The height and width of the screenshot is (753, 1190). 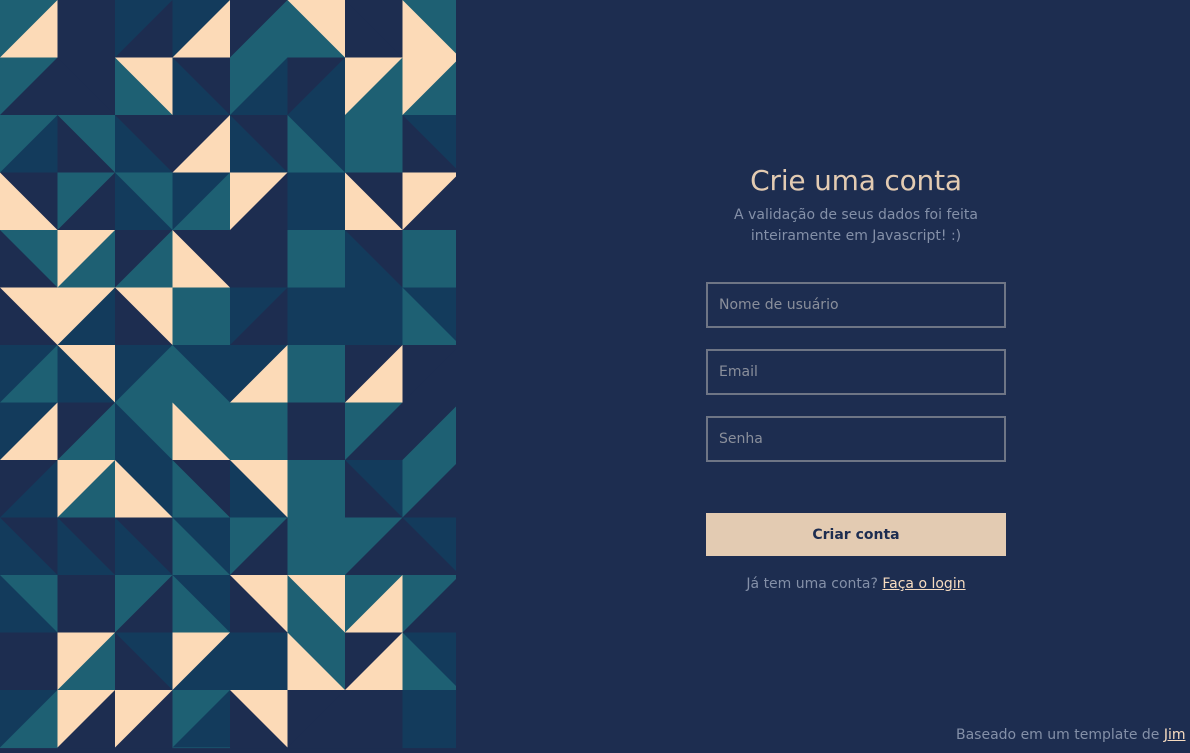 I want to click on login-prompt-line: Já tem uma conta? Faça o login, so click(x=856, y=584).